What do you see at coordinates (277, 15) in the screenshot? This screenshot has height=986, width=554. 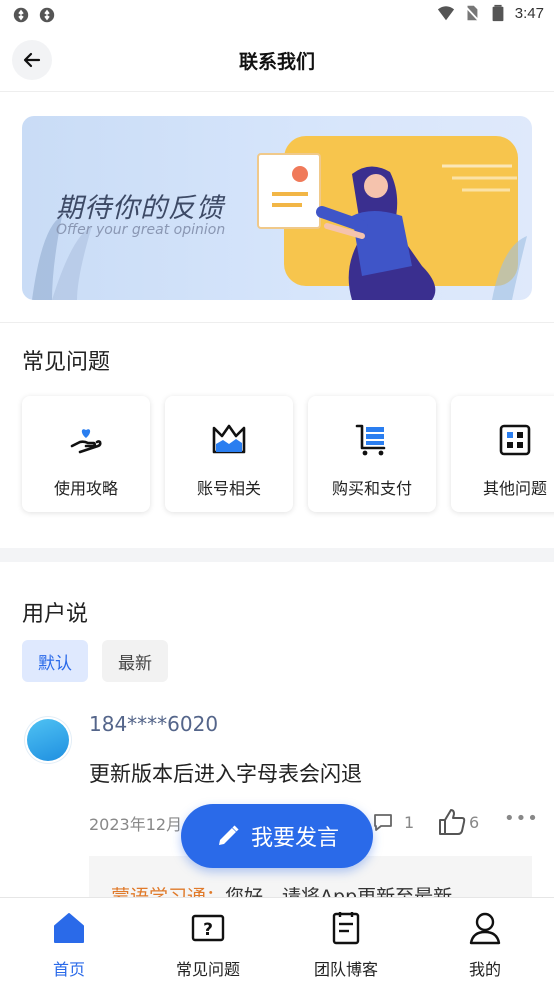 I see `status-bar: 3:47` at bounding box center [277, 15].